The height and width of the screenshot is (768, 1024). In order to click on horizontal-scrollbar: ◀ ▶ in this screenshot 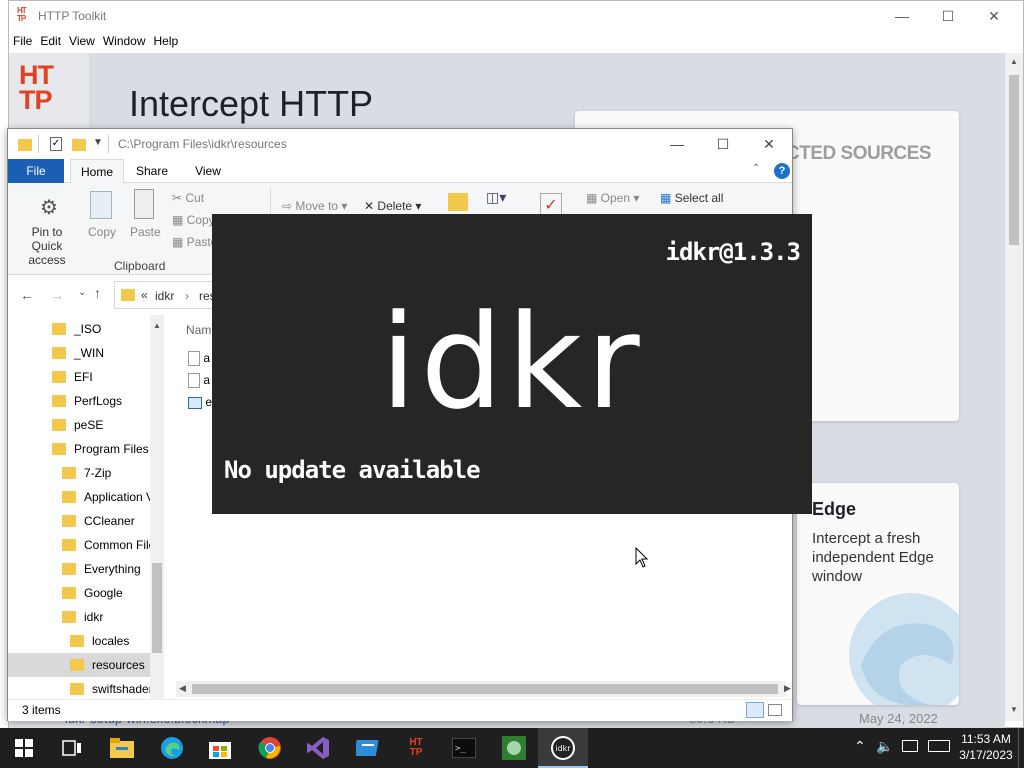, I will do `click(483, 689)`.